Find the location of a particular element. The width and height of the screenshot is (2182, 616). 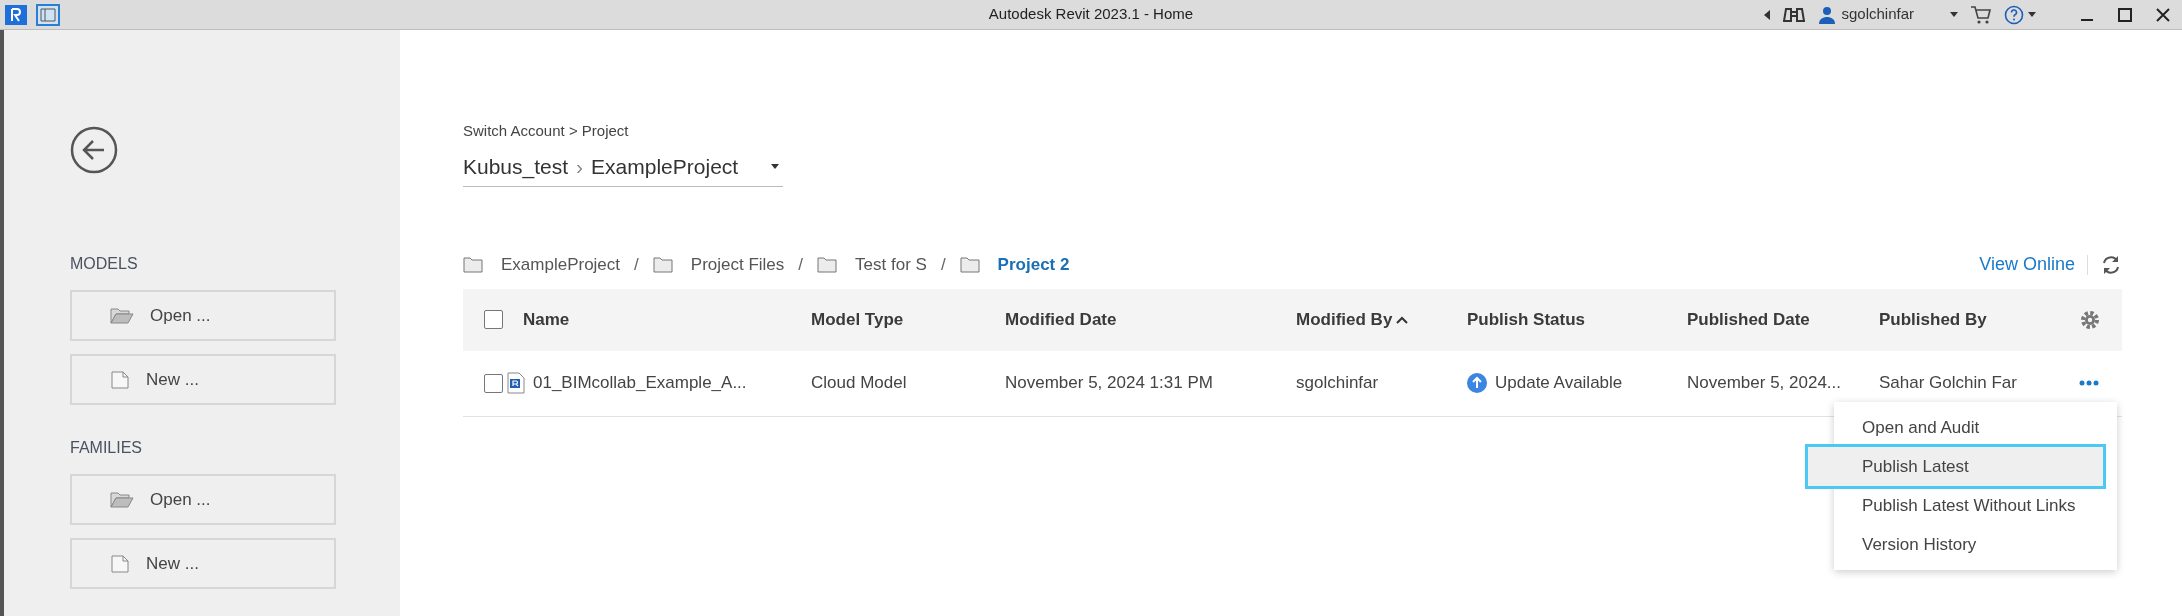

column-header: Name is located at coordinates (546, 319).